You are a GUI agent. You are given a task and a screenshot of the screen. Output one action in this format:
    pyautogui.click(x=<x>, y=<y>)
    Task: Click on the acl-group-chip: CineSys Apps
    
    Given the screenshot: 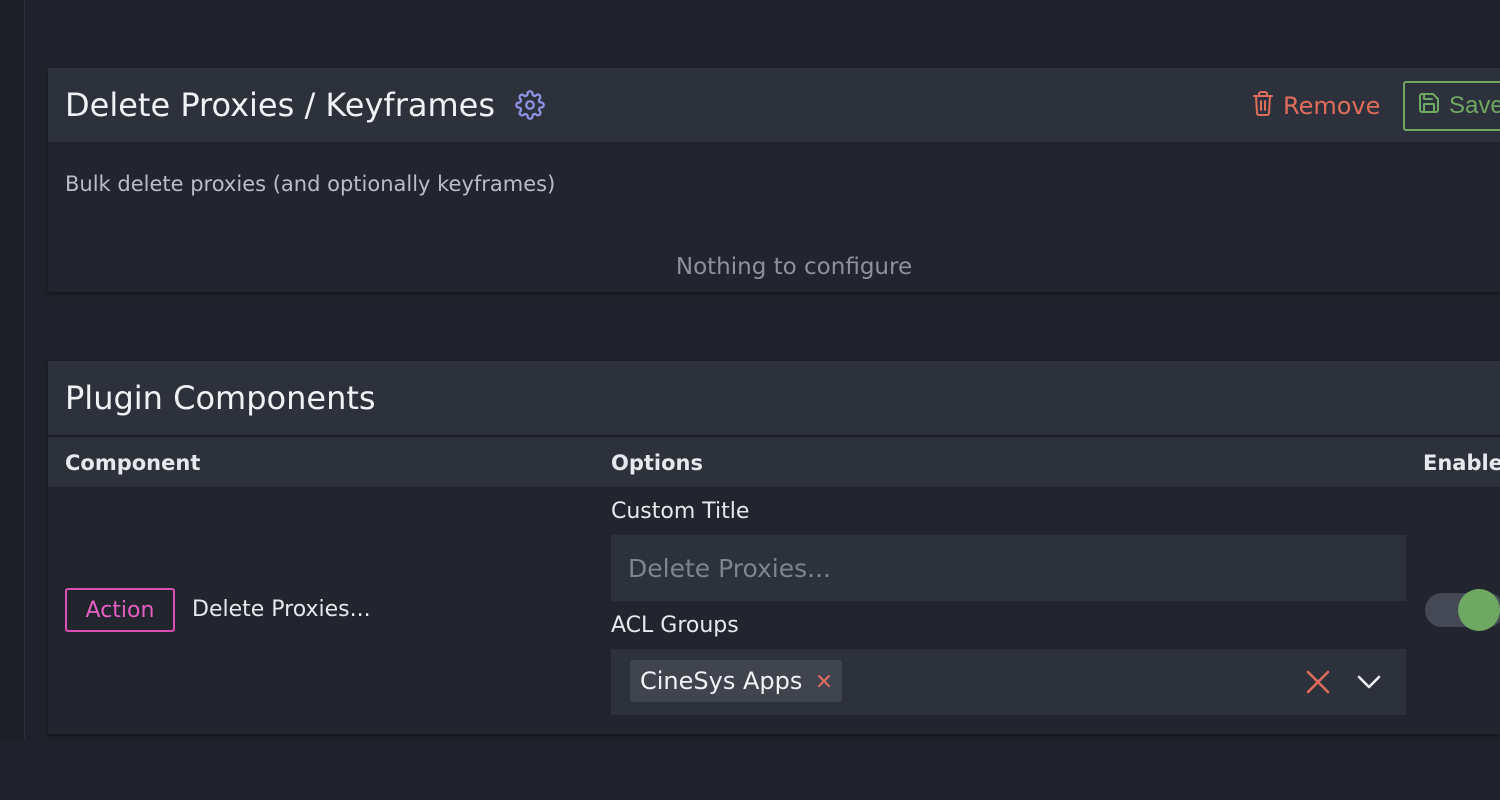 What is the action you would take?
    pyautogui.click(x=736, y=681)
    